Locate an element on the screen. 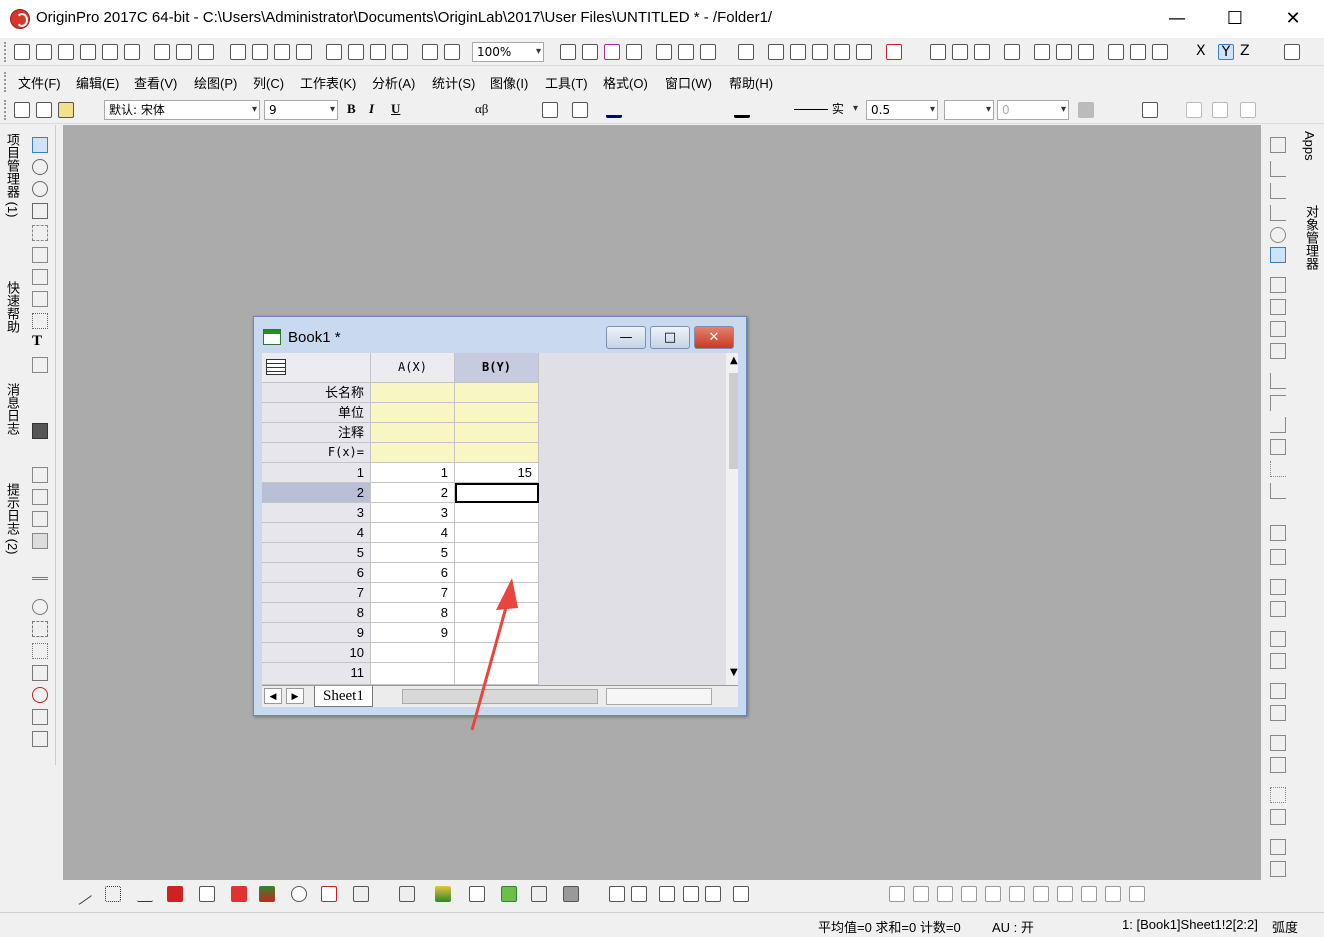 Image resolution: width=1324 pixels, height=937 pixels. template-icon is located at coordinates (539, 894).